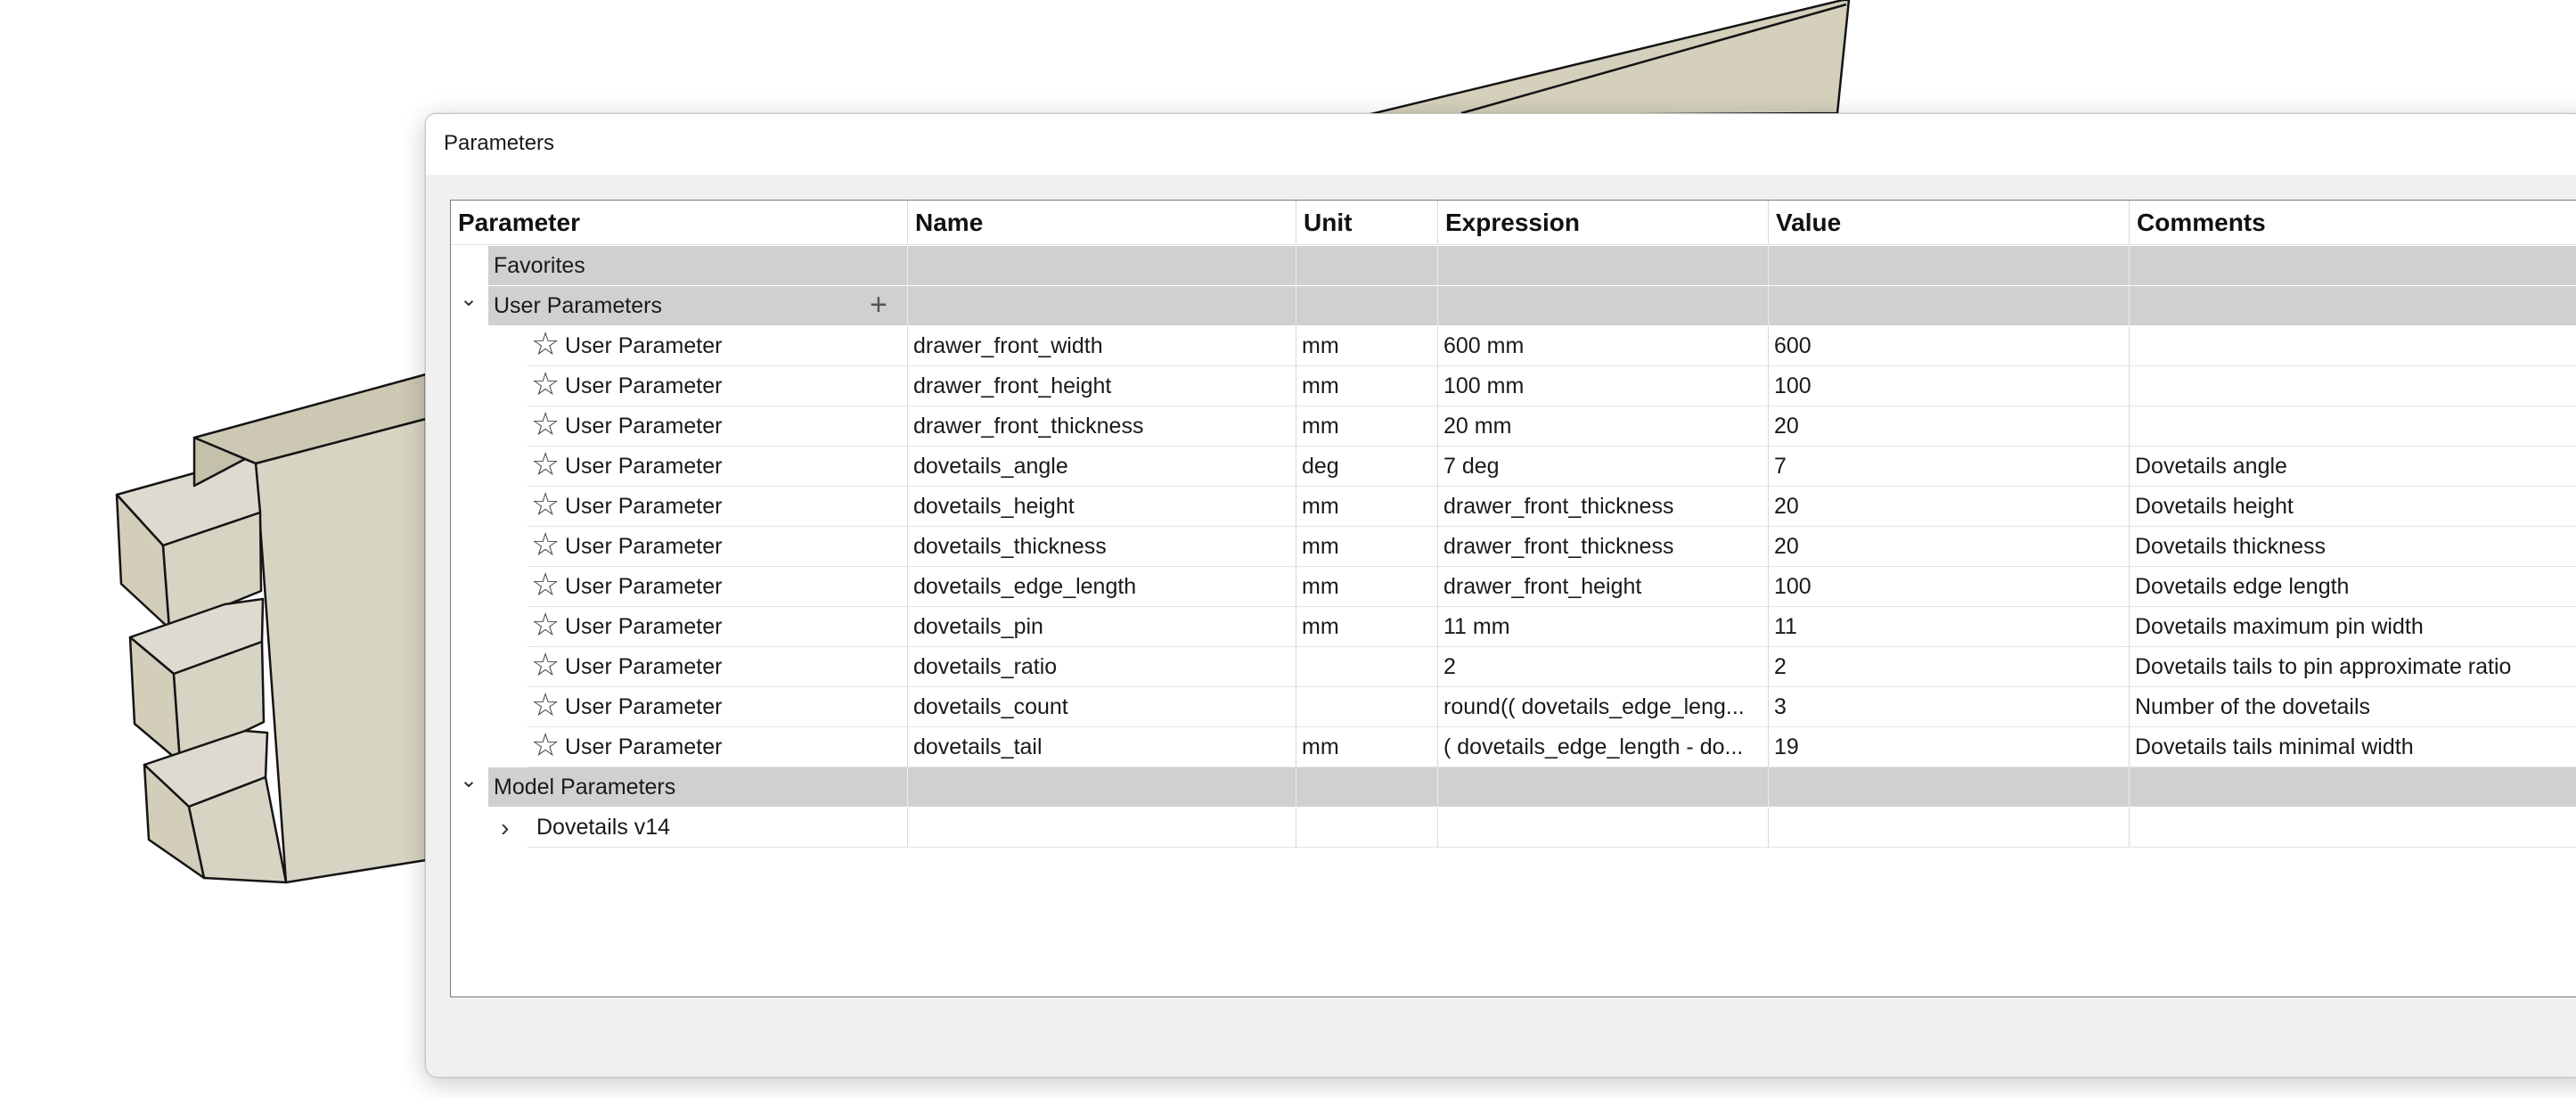 Image resolution: width=2576 pixels, height=1099 pixels. What do you see at coordinates (539, 265) in the screenshot?
I see `group-label: Favorites` at bounding box center [539, 265].